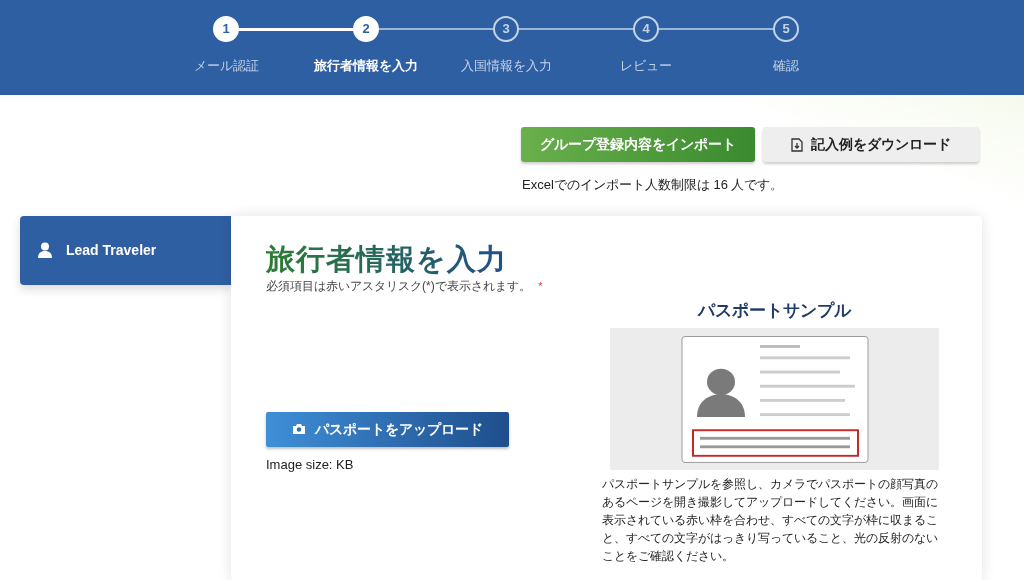 The height and width of the screenshot is (580, 1024). What do you see at coordinates (871, 144) in the screenshot?
I see `download-button: 記入例をダウンロード` at bounding box center [871, 144].